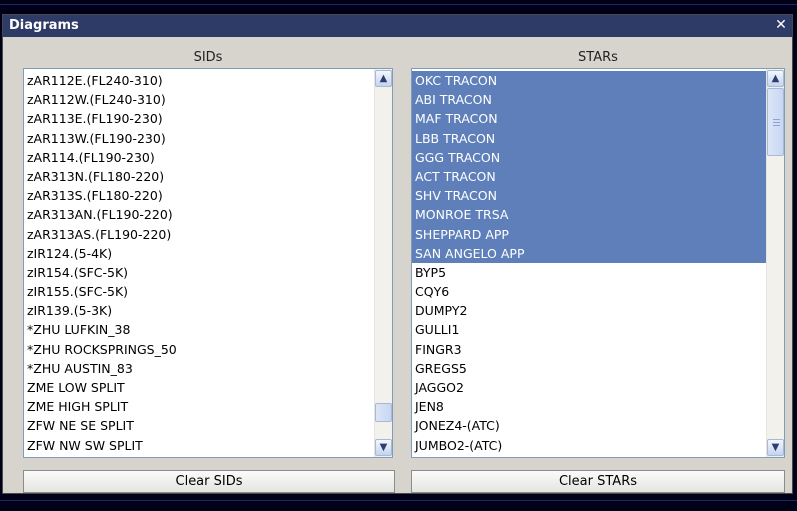  I want to click on list-item: ZFW NW SW SPLIT, so click(199, 445).